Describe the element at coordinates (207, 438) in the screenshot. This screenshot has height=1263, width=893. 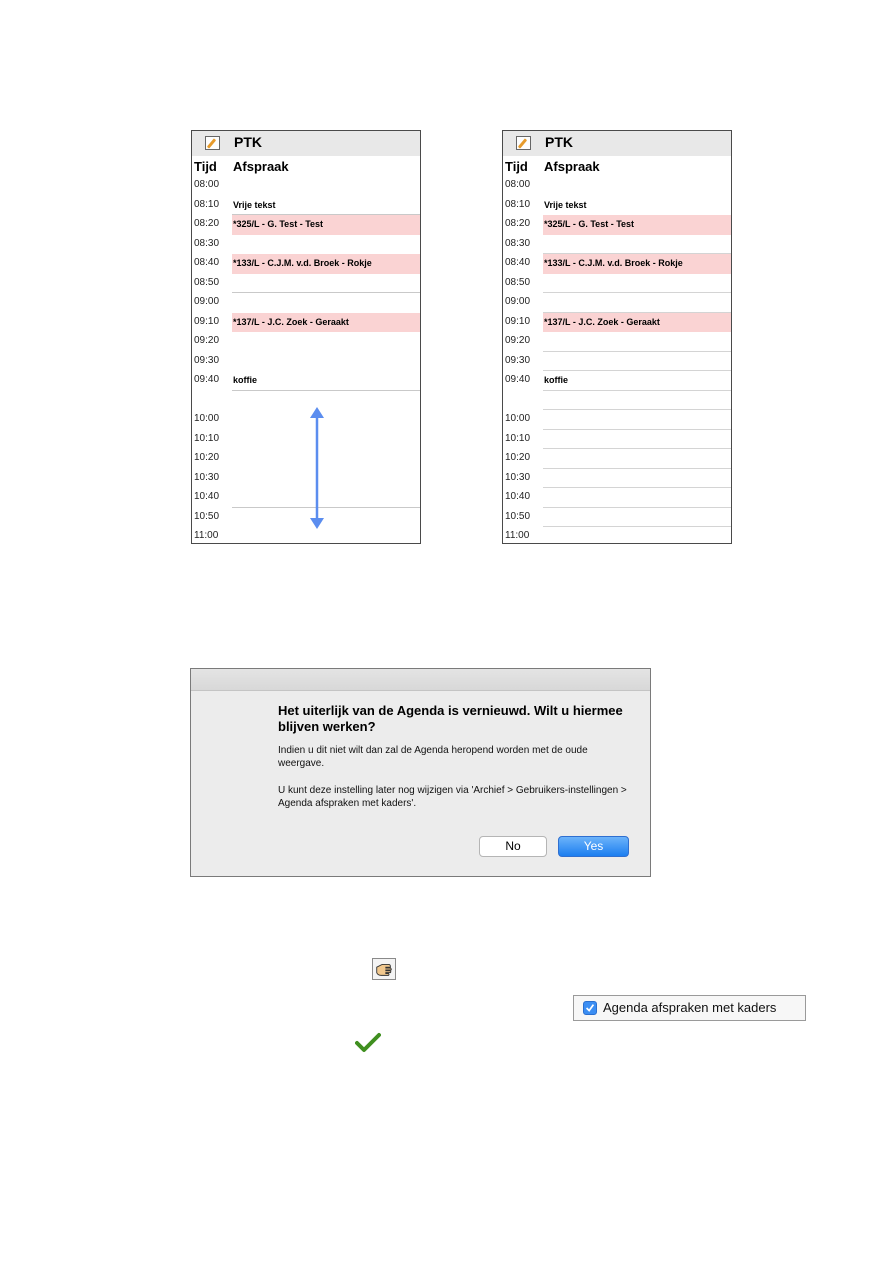
I see `time-label: 10:10` at that location.